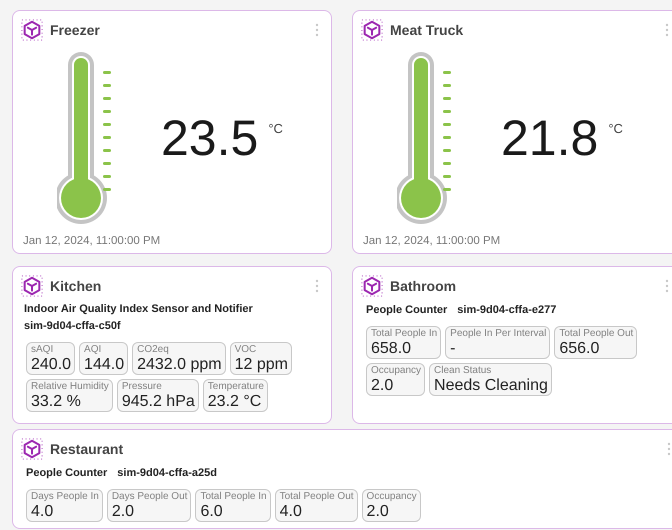  Describe the element at coordinates (139, 309) in the screenshot. I see `device-type: Indoor Air Quality Index Sensor and Notifier` at that location.